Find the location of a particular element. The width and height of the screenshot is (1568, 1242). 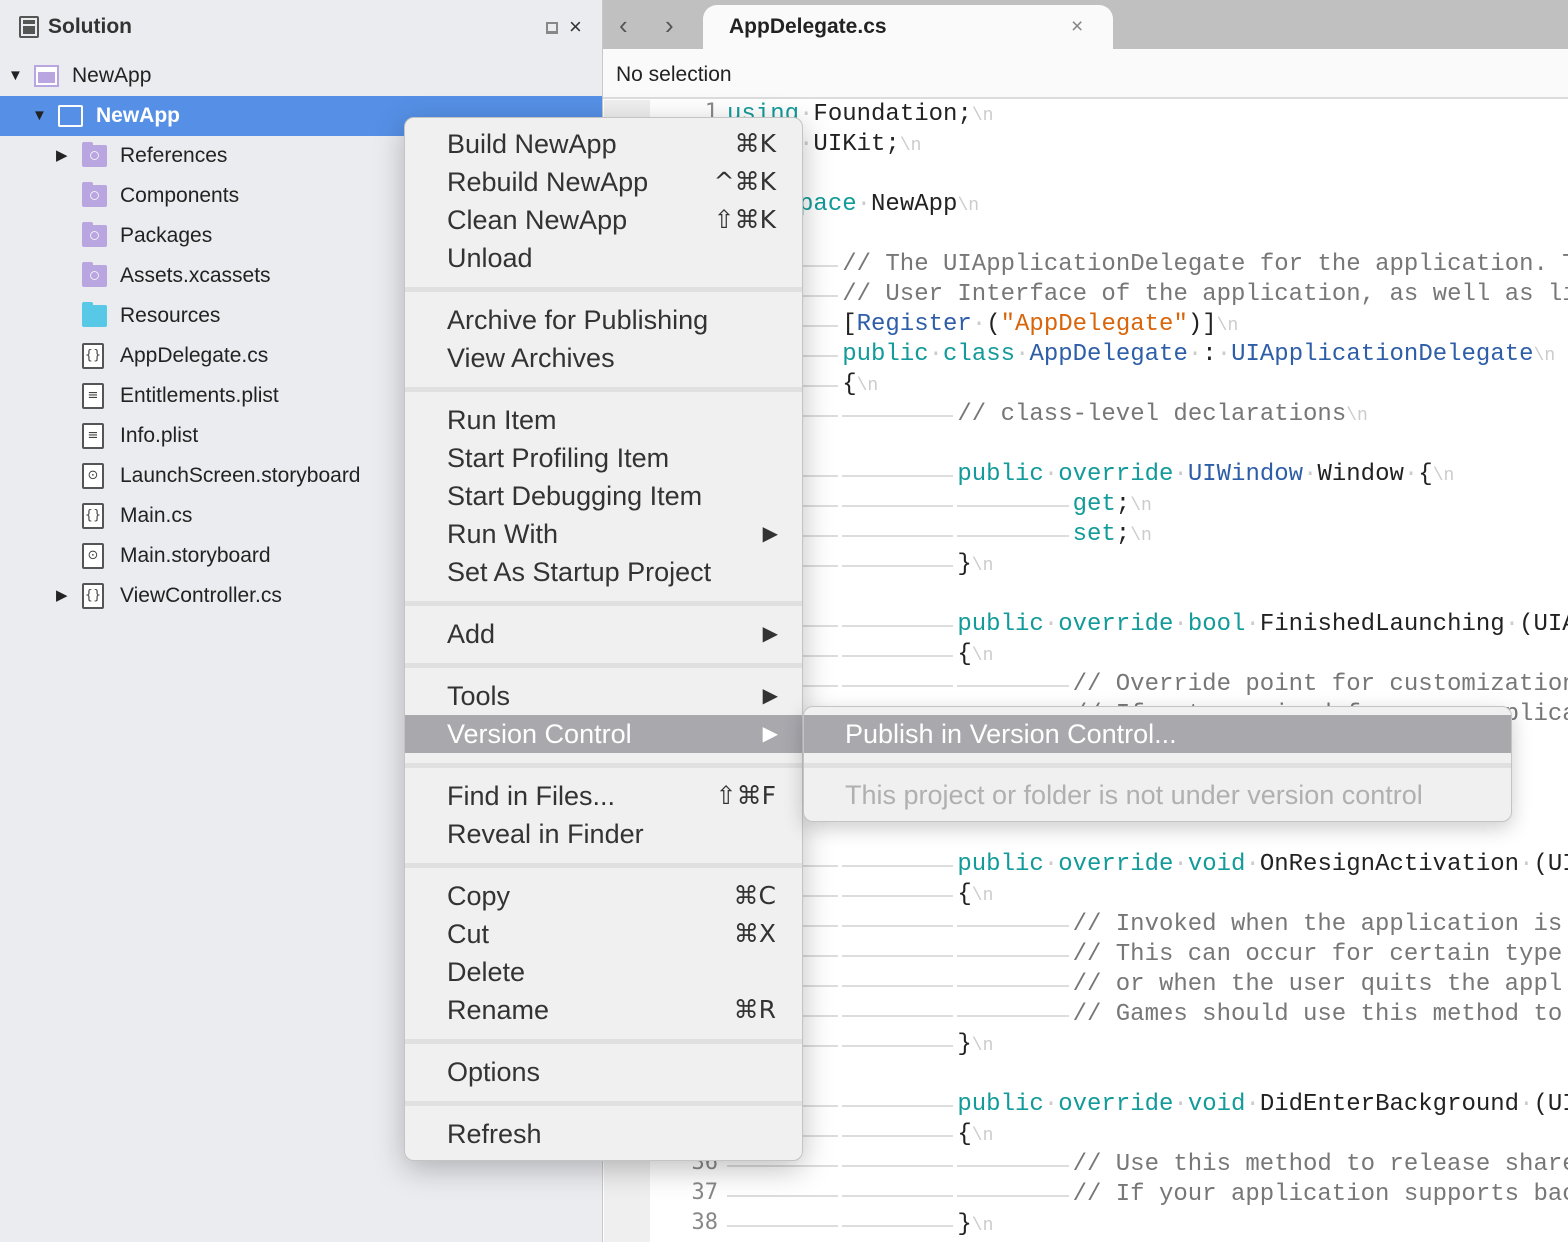

code-token: : is located at coordinates (1209, 354).